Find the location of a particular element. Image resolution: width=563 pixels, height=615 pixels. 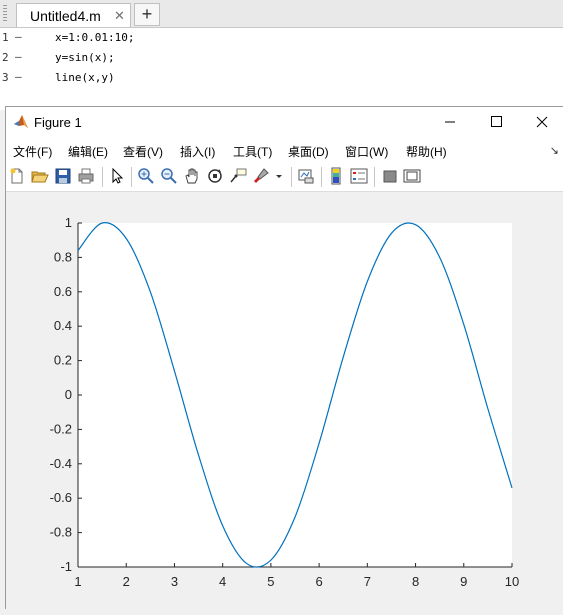

zoom-out-icon is located at coordinates (169, 176).